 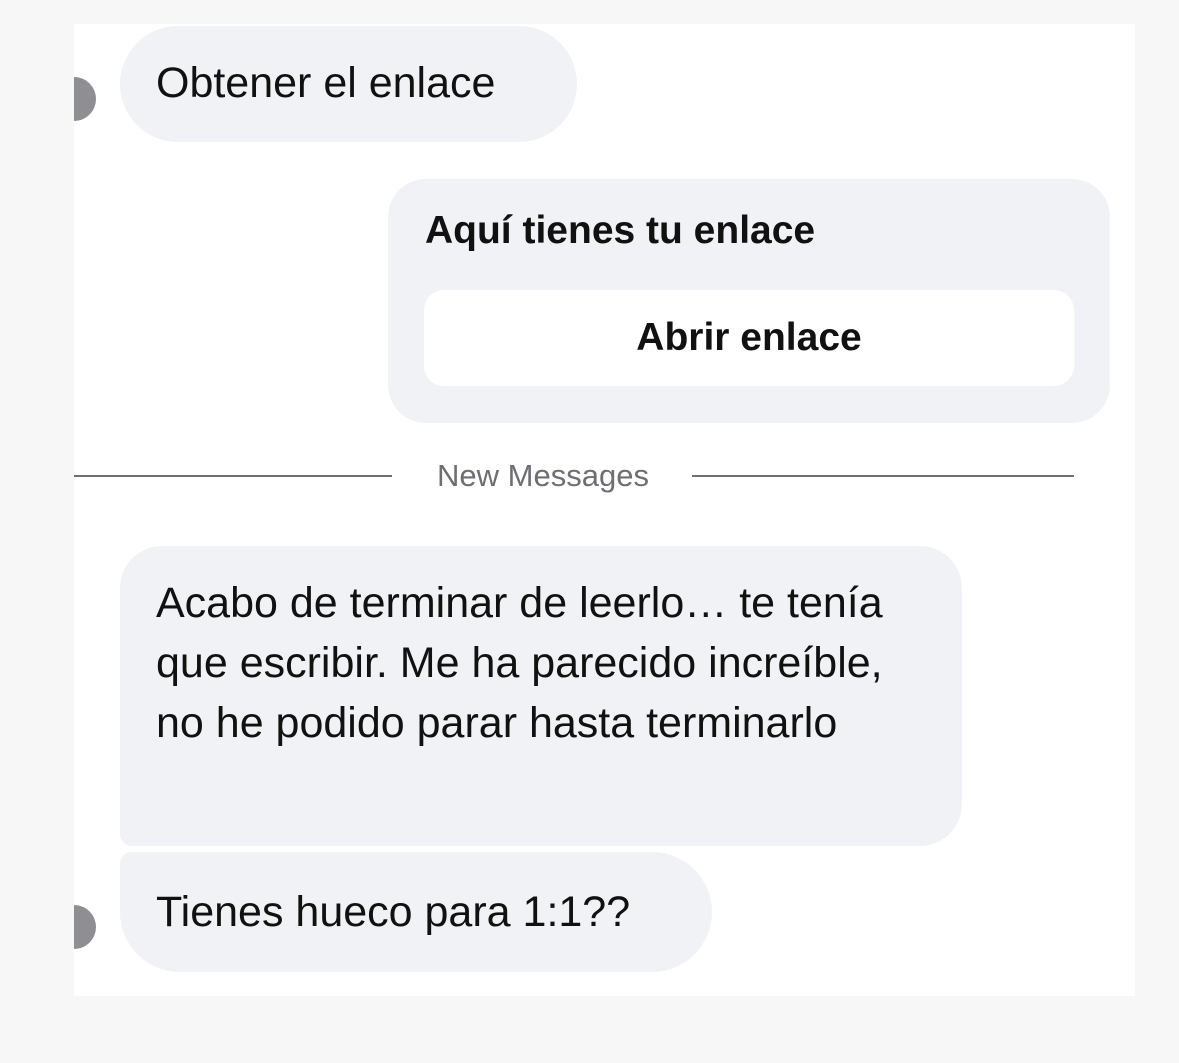 What do you see at coordinates (620, 230) in the screenshot?
I see `link-card-title: Aquí tienes tu enlace` at bounding box center [620, 230].